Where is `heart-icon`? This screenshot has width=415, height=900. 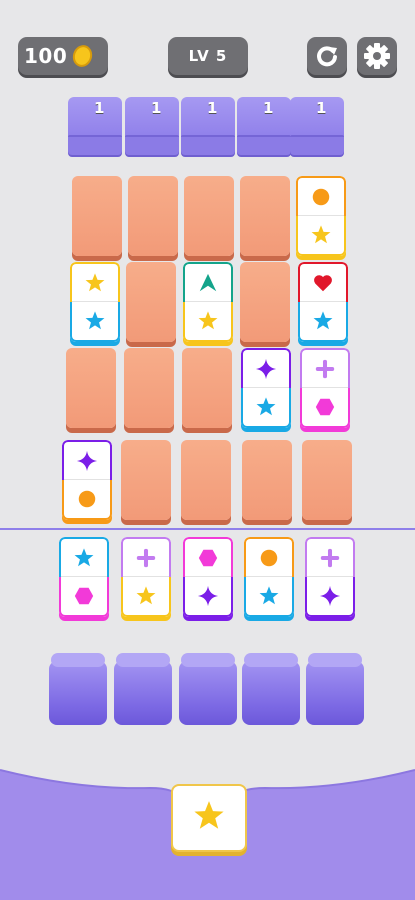
heart-icon is located at coordinates (323, 282).